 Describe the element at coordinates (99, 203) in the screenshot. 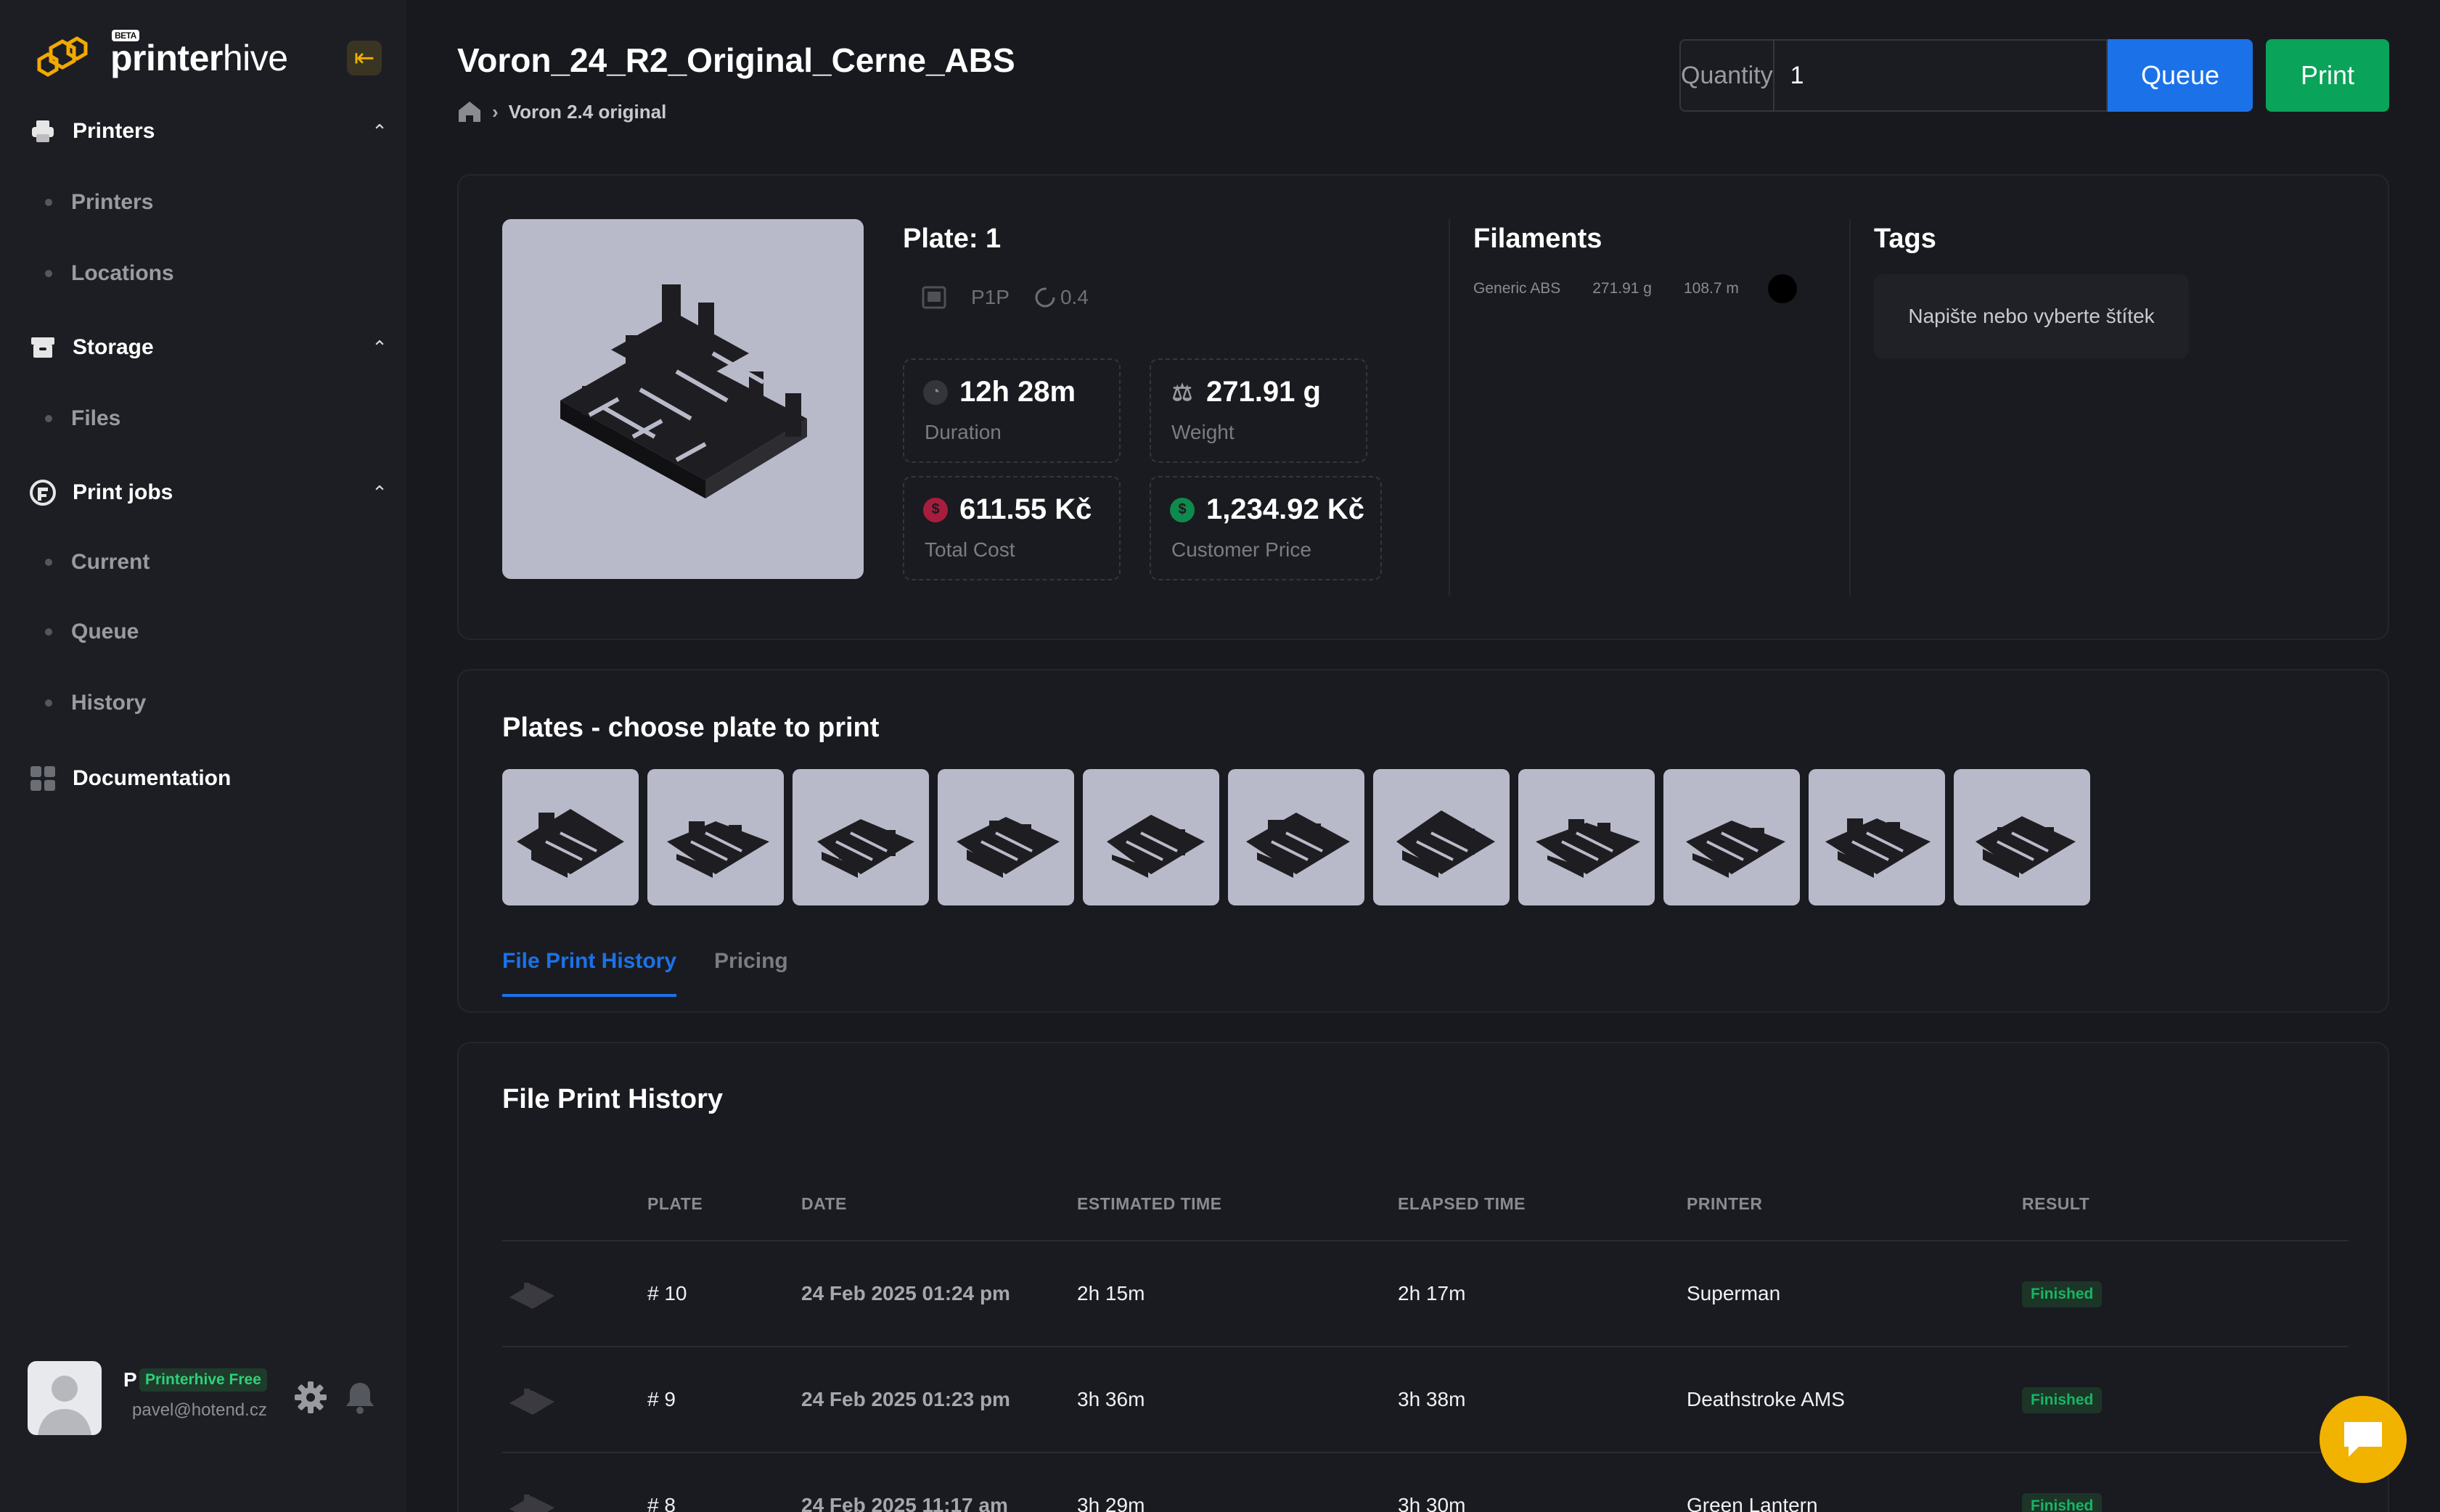

I see `sidebar-item-printers: Printers` at that location.